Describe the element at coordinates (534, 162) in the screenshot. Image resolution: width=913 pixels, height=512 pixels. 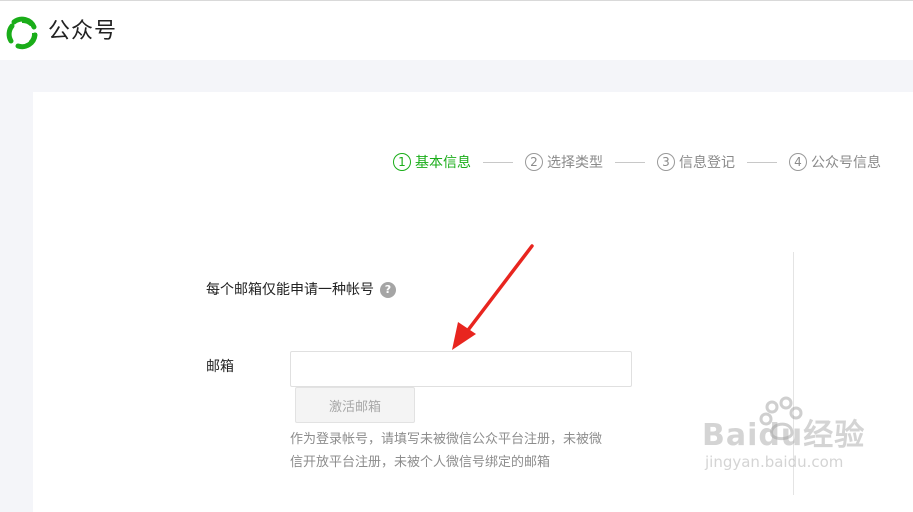
I see `step-number-2: 2` at that location.